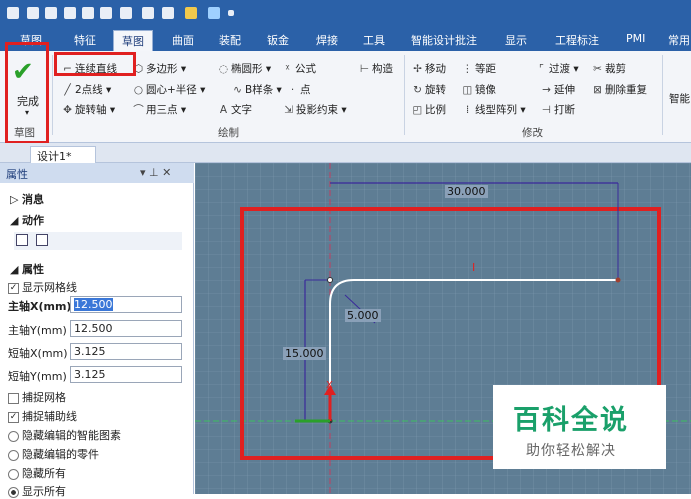  Describe the element at coordinates (619, 89) in the screenshot. I see `delete-duplicate-button: ⊠ 删除重复` at that location.